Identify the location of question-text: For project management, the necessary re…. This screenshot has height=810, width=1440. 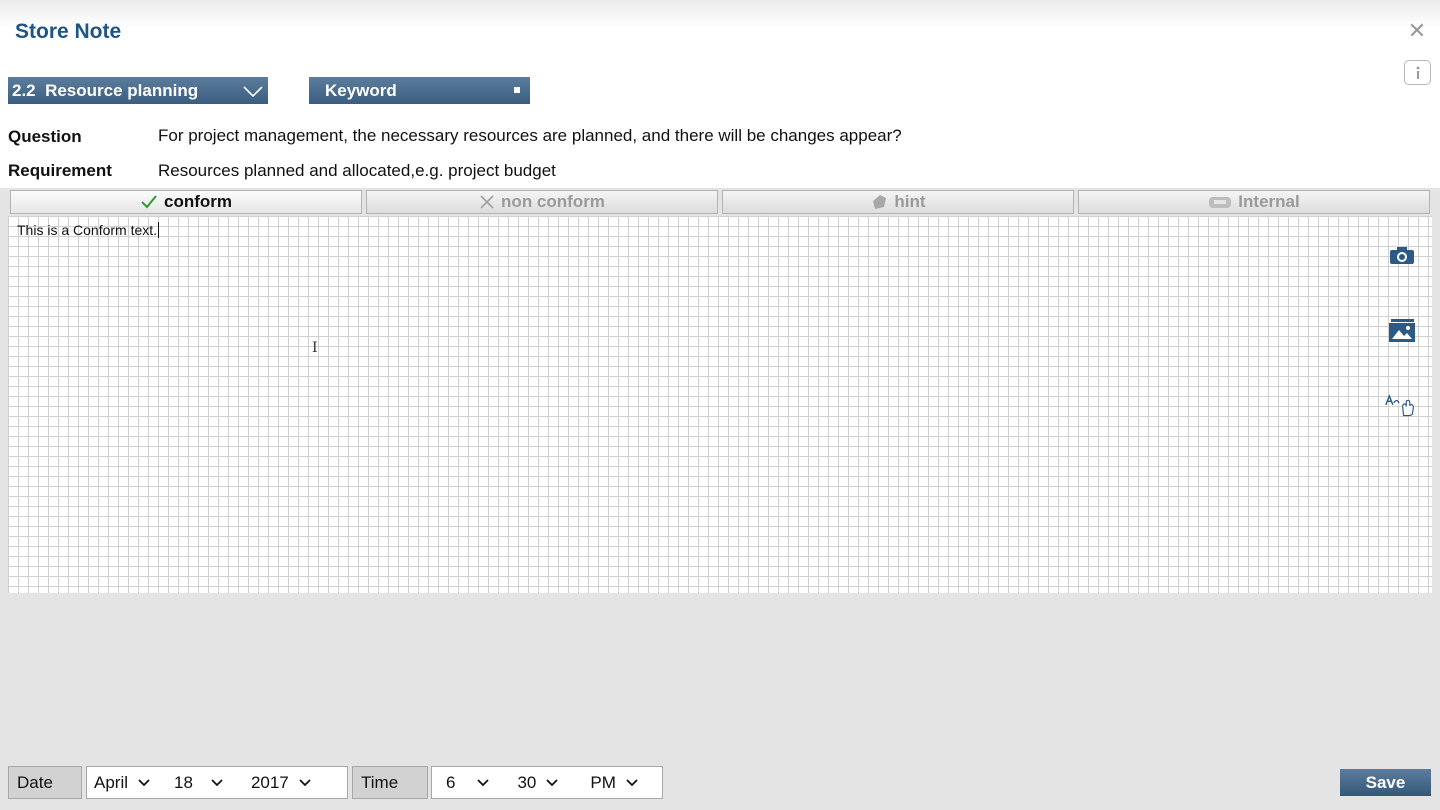
(530, 135).